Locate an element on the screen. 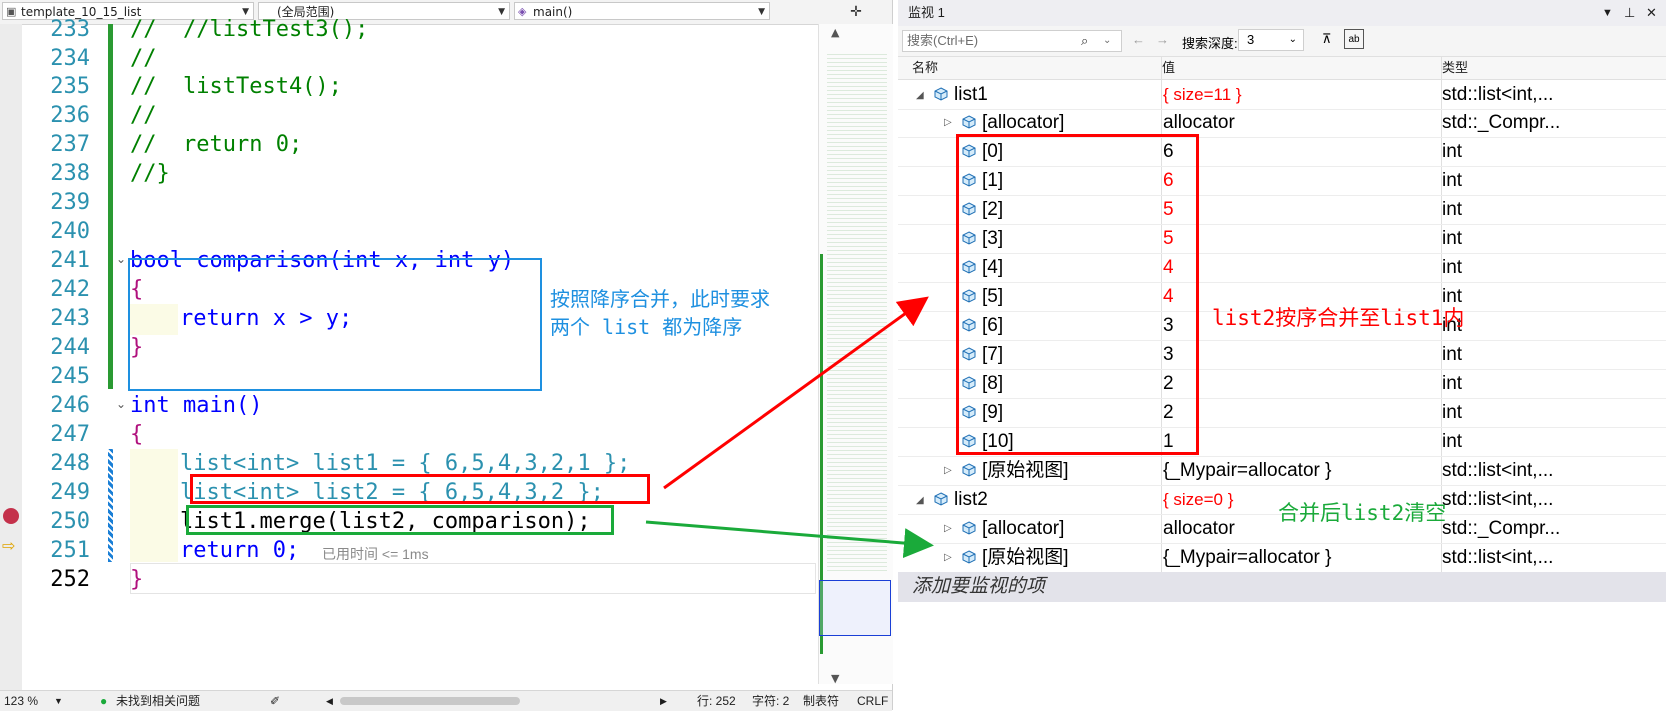 The height and width of the screenshot is (711, 1666). arrow-green is located at coordinates (789, 539).